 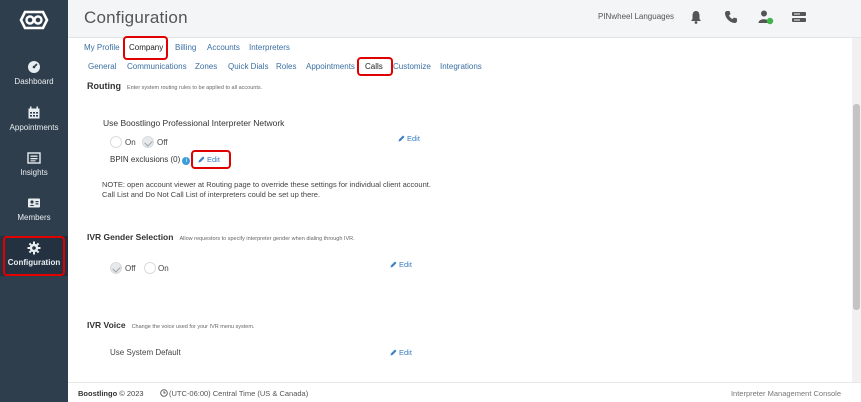 I want to click on ivr-gender-title: IVR Gender Selection, so click(x=130, y=237).